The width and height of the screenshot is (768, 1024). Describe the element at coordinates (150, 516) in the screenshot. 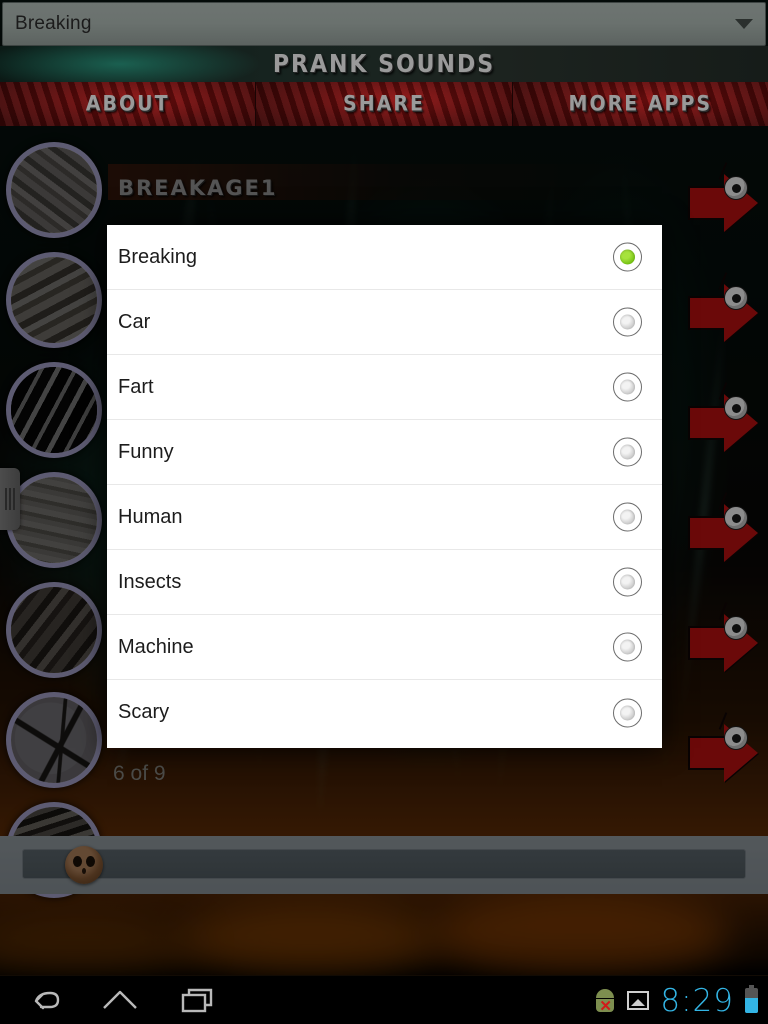

I see `option-label: Human` at that location.